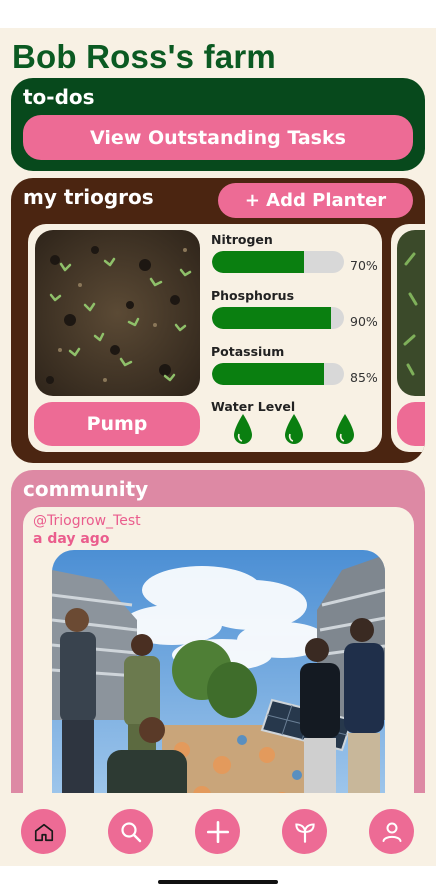 This screenshot has width=436, height=896. What do you see at coordinates (253, 295) in the screenshot?
I see `phosphorus-label: Phosphorus` at bounding box center [253, 295].